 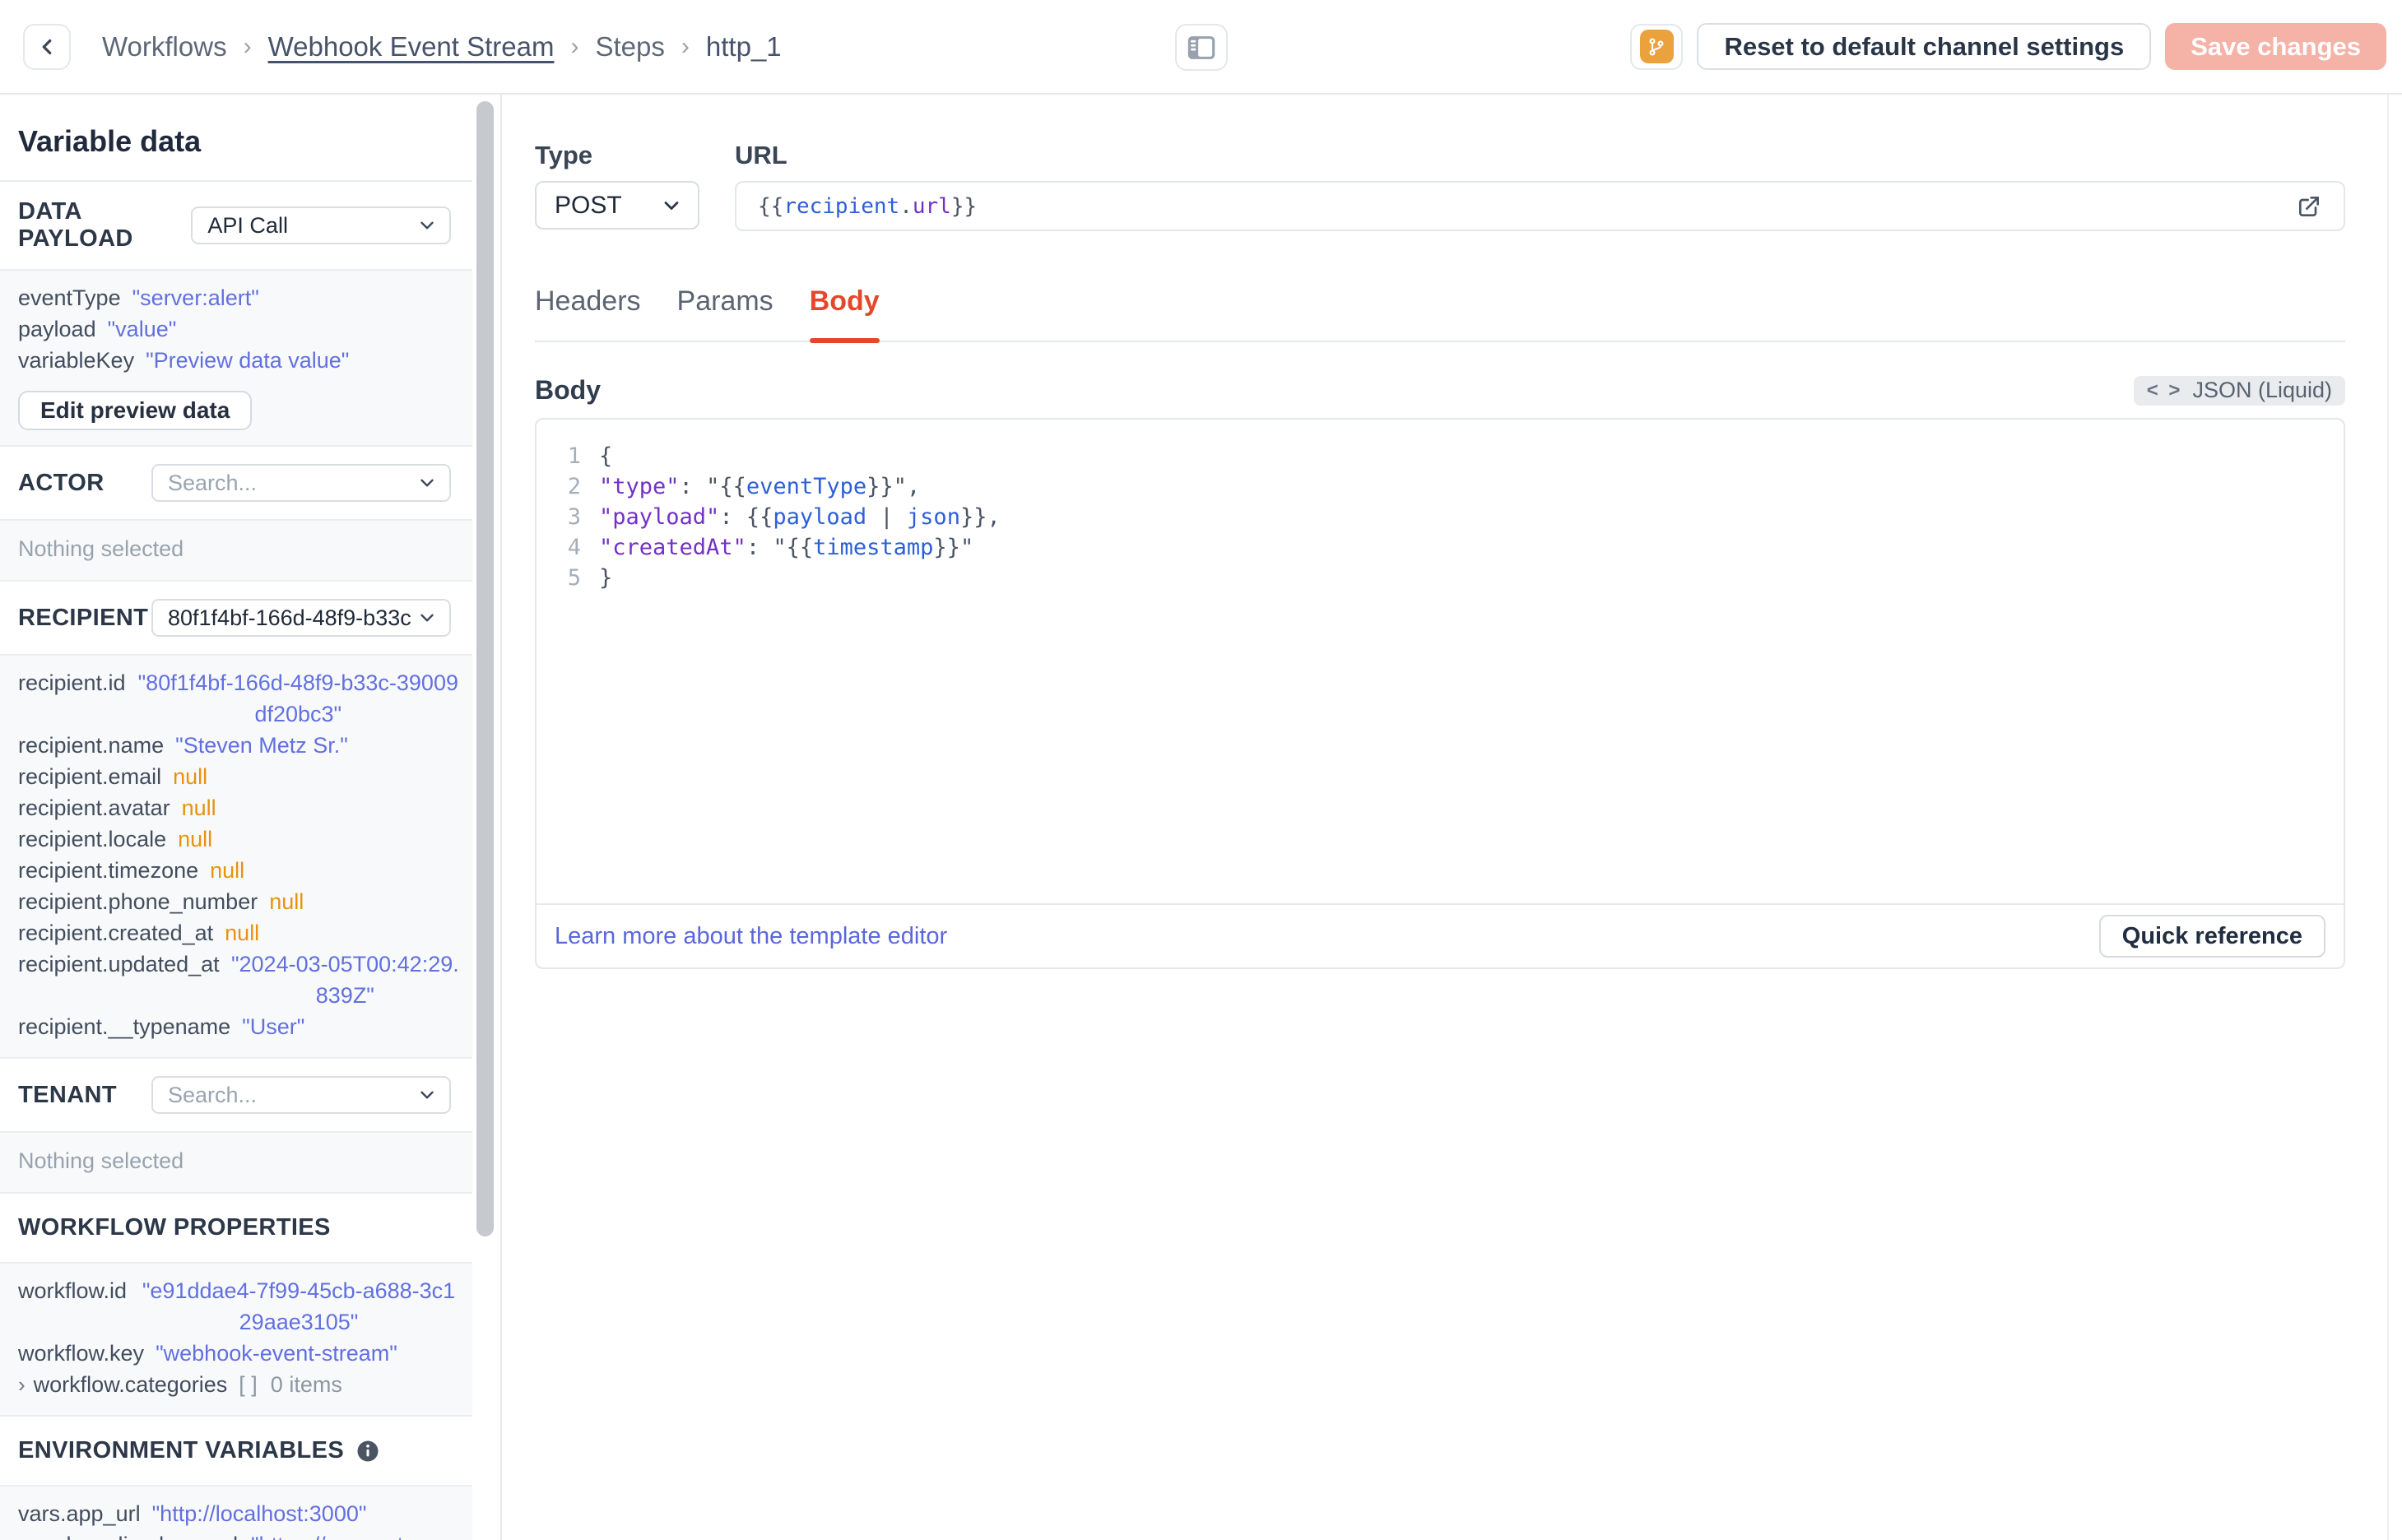 I want to click on chevron-left-icon, so click(x=47, y=47).